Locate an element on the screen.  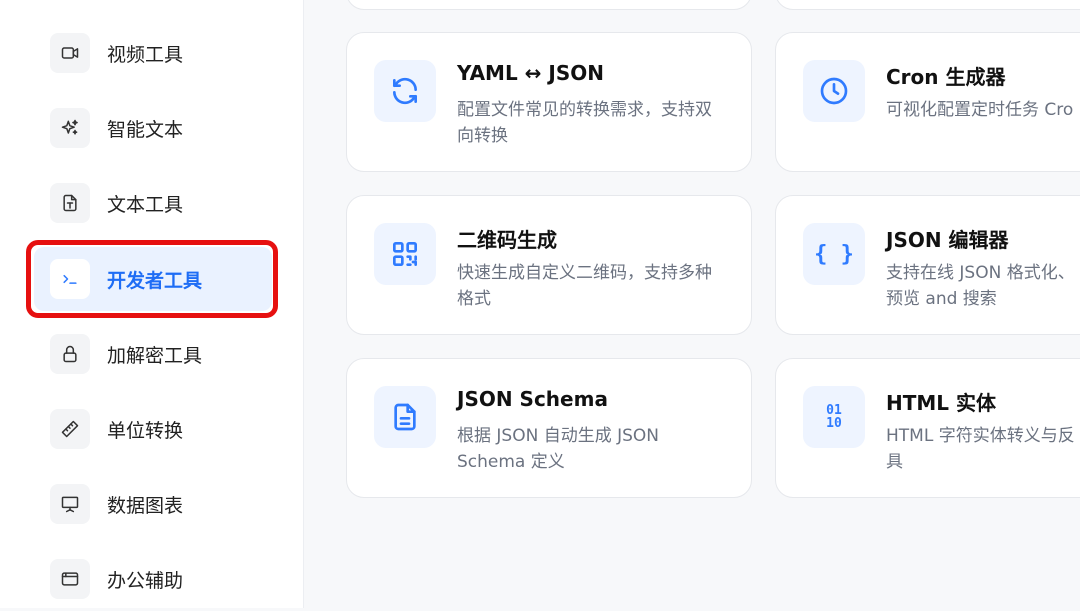
sidebar-item-video-tools: 视频工具 is located at coordinates (153, 53).